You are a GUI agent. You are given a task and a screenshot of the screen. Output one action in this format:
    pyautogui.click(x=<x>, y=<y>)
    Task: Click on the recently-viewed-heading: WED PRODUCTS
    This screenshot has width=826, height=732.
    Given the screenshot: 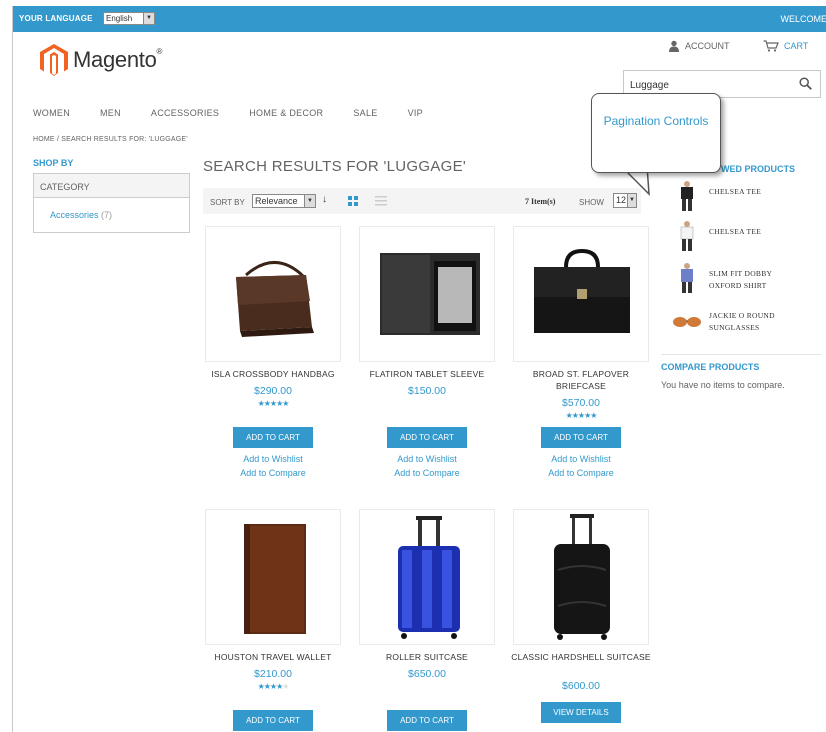 What is the action you would take?
    pyautogui.click(x=758, y=169)
    